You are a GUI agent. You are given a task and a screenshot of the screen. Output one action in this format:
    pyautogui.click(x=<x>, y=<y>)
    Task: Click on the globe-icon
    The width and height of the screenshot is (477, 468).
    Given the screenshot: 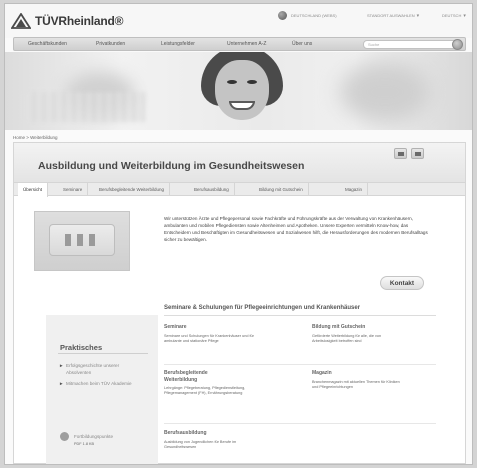 What is the action you would take?
    pyautogui.click(x=282, y=15)
    